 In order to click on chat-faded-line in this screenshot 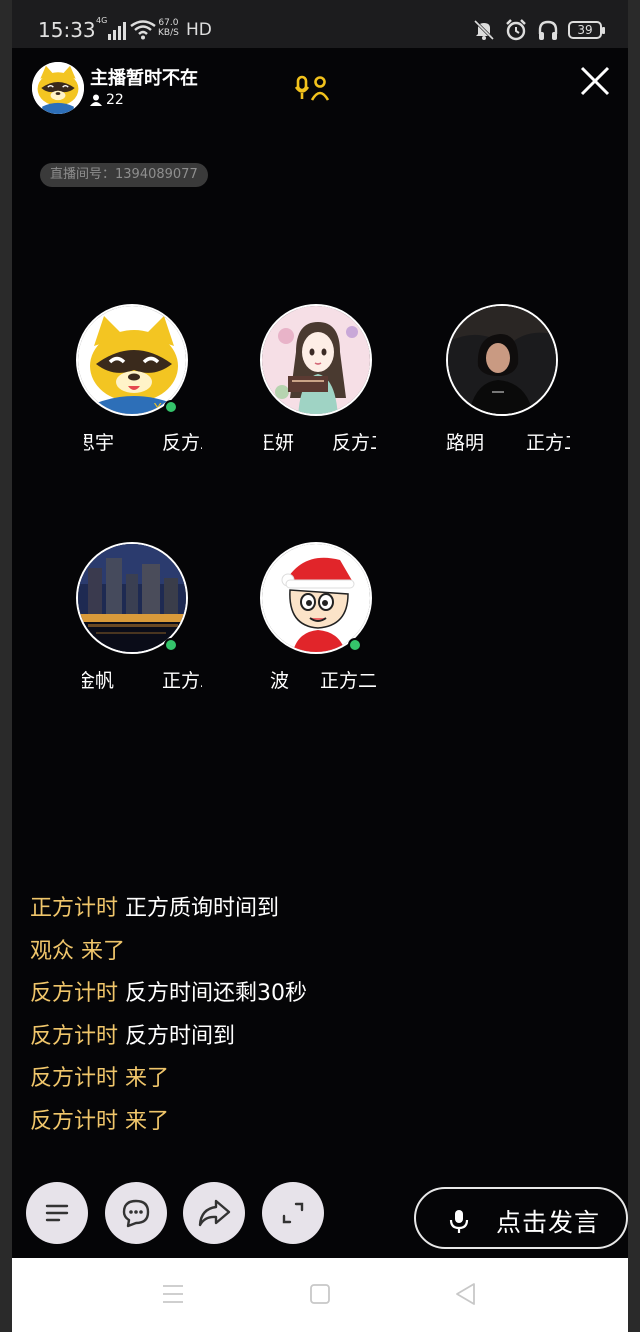, I will do `click(310, 882)`.